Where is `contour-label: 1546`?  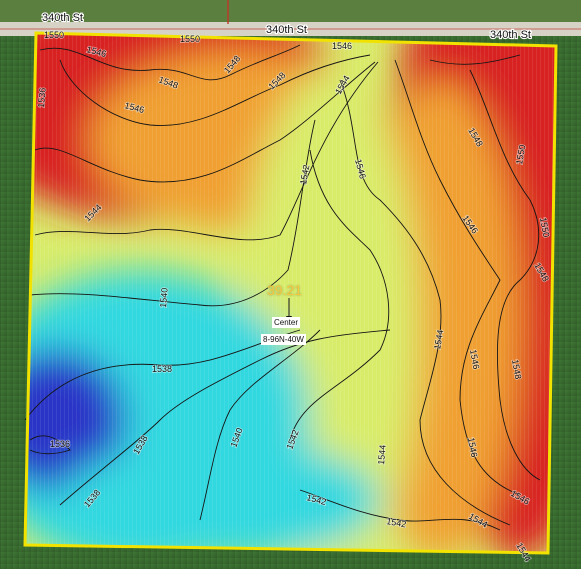 contour-label: 1546 is located at coordinates (342, 46).